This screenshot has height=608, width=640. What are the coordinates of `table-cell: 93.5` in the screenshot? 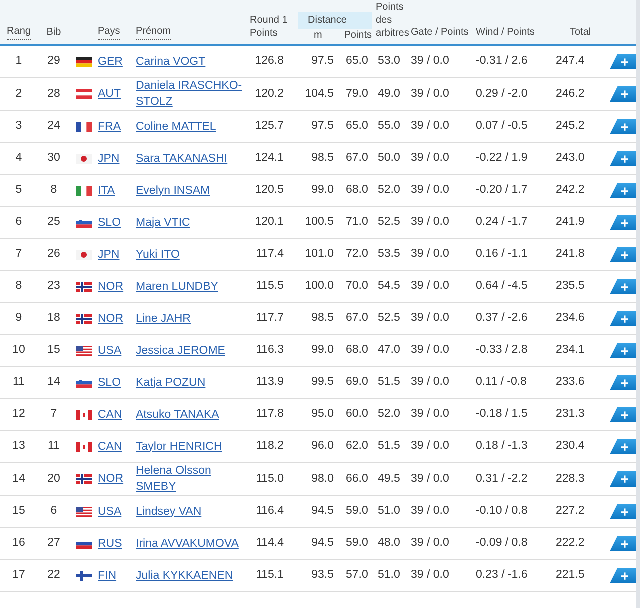 It's located at (323, 575).